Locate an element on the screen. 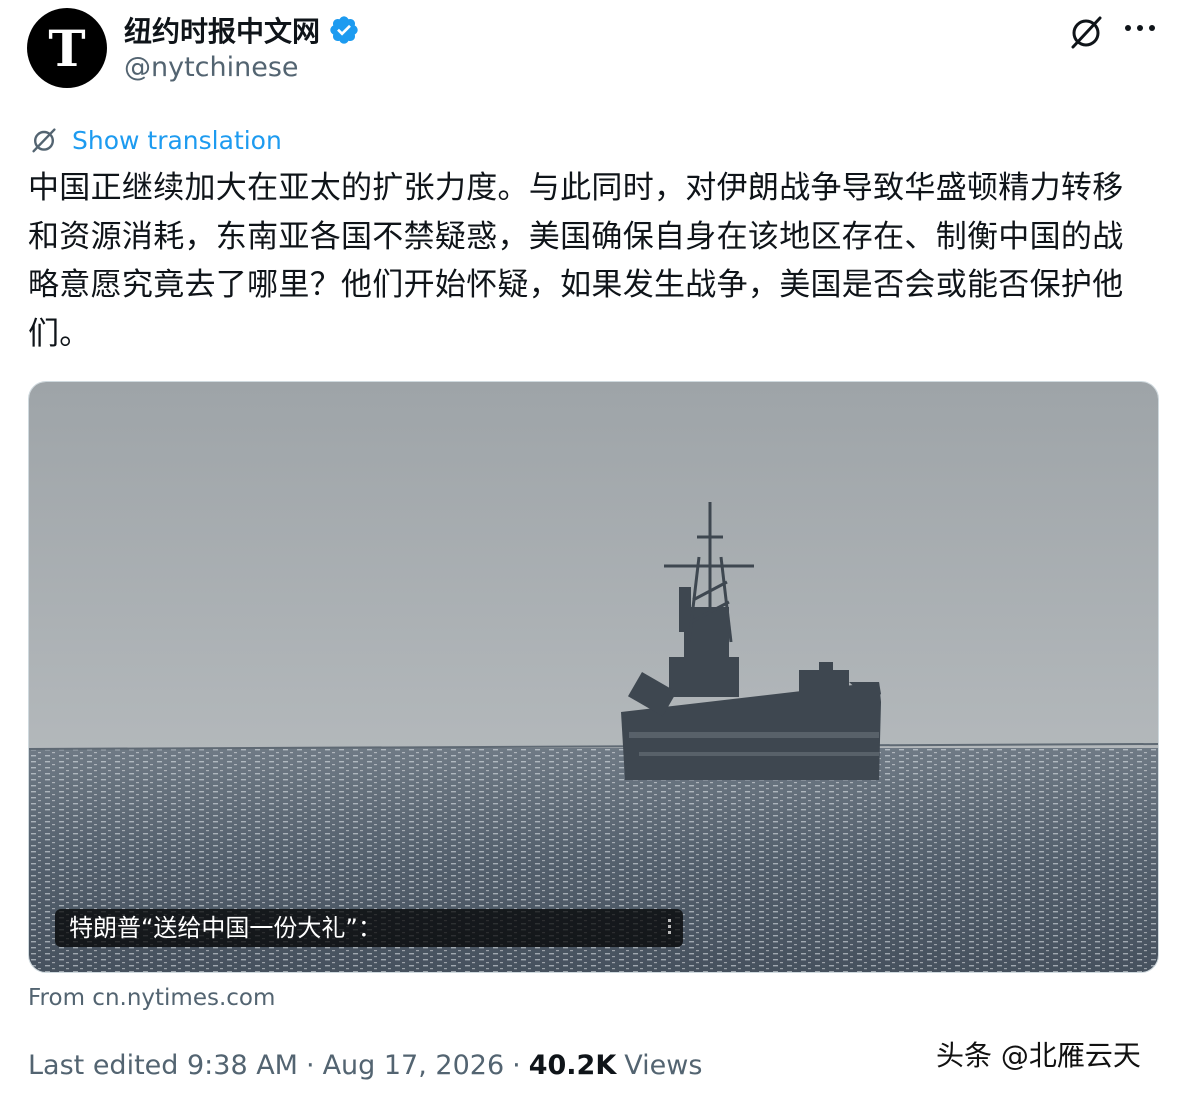 The width and height of the screenshot is (1182, 1094). tweet-date: Aug 17, 2026 is located at coordinates (414, 1065).